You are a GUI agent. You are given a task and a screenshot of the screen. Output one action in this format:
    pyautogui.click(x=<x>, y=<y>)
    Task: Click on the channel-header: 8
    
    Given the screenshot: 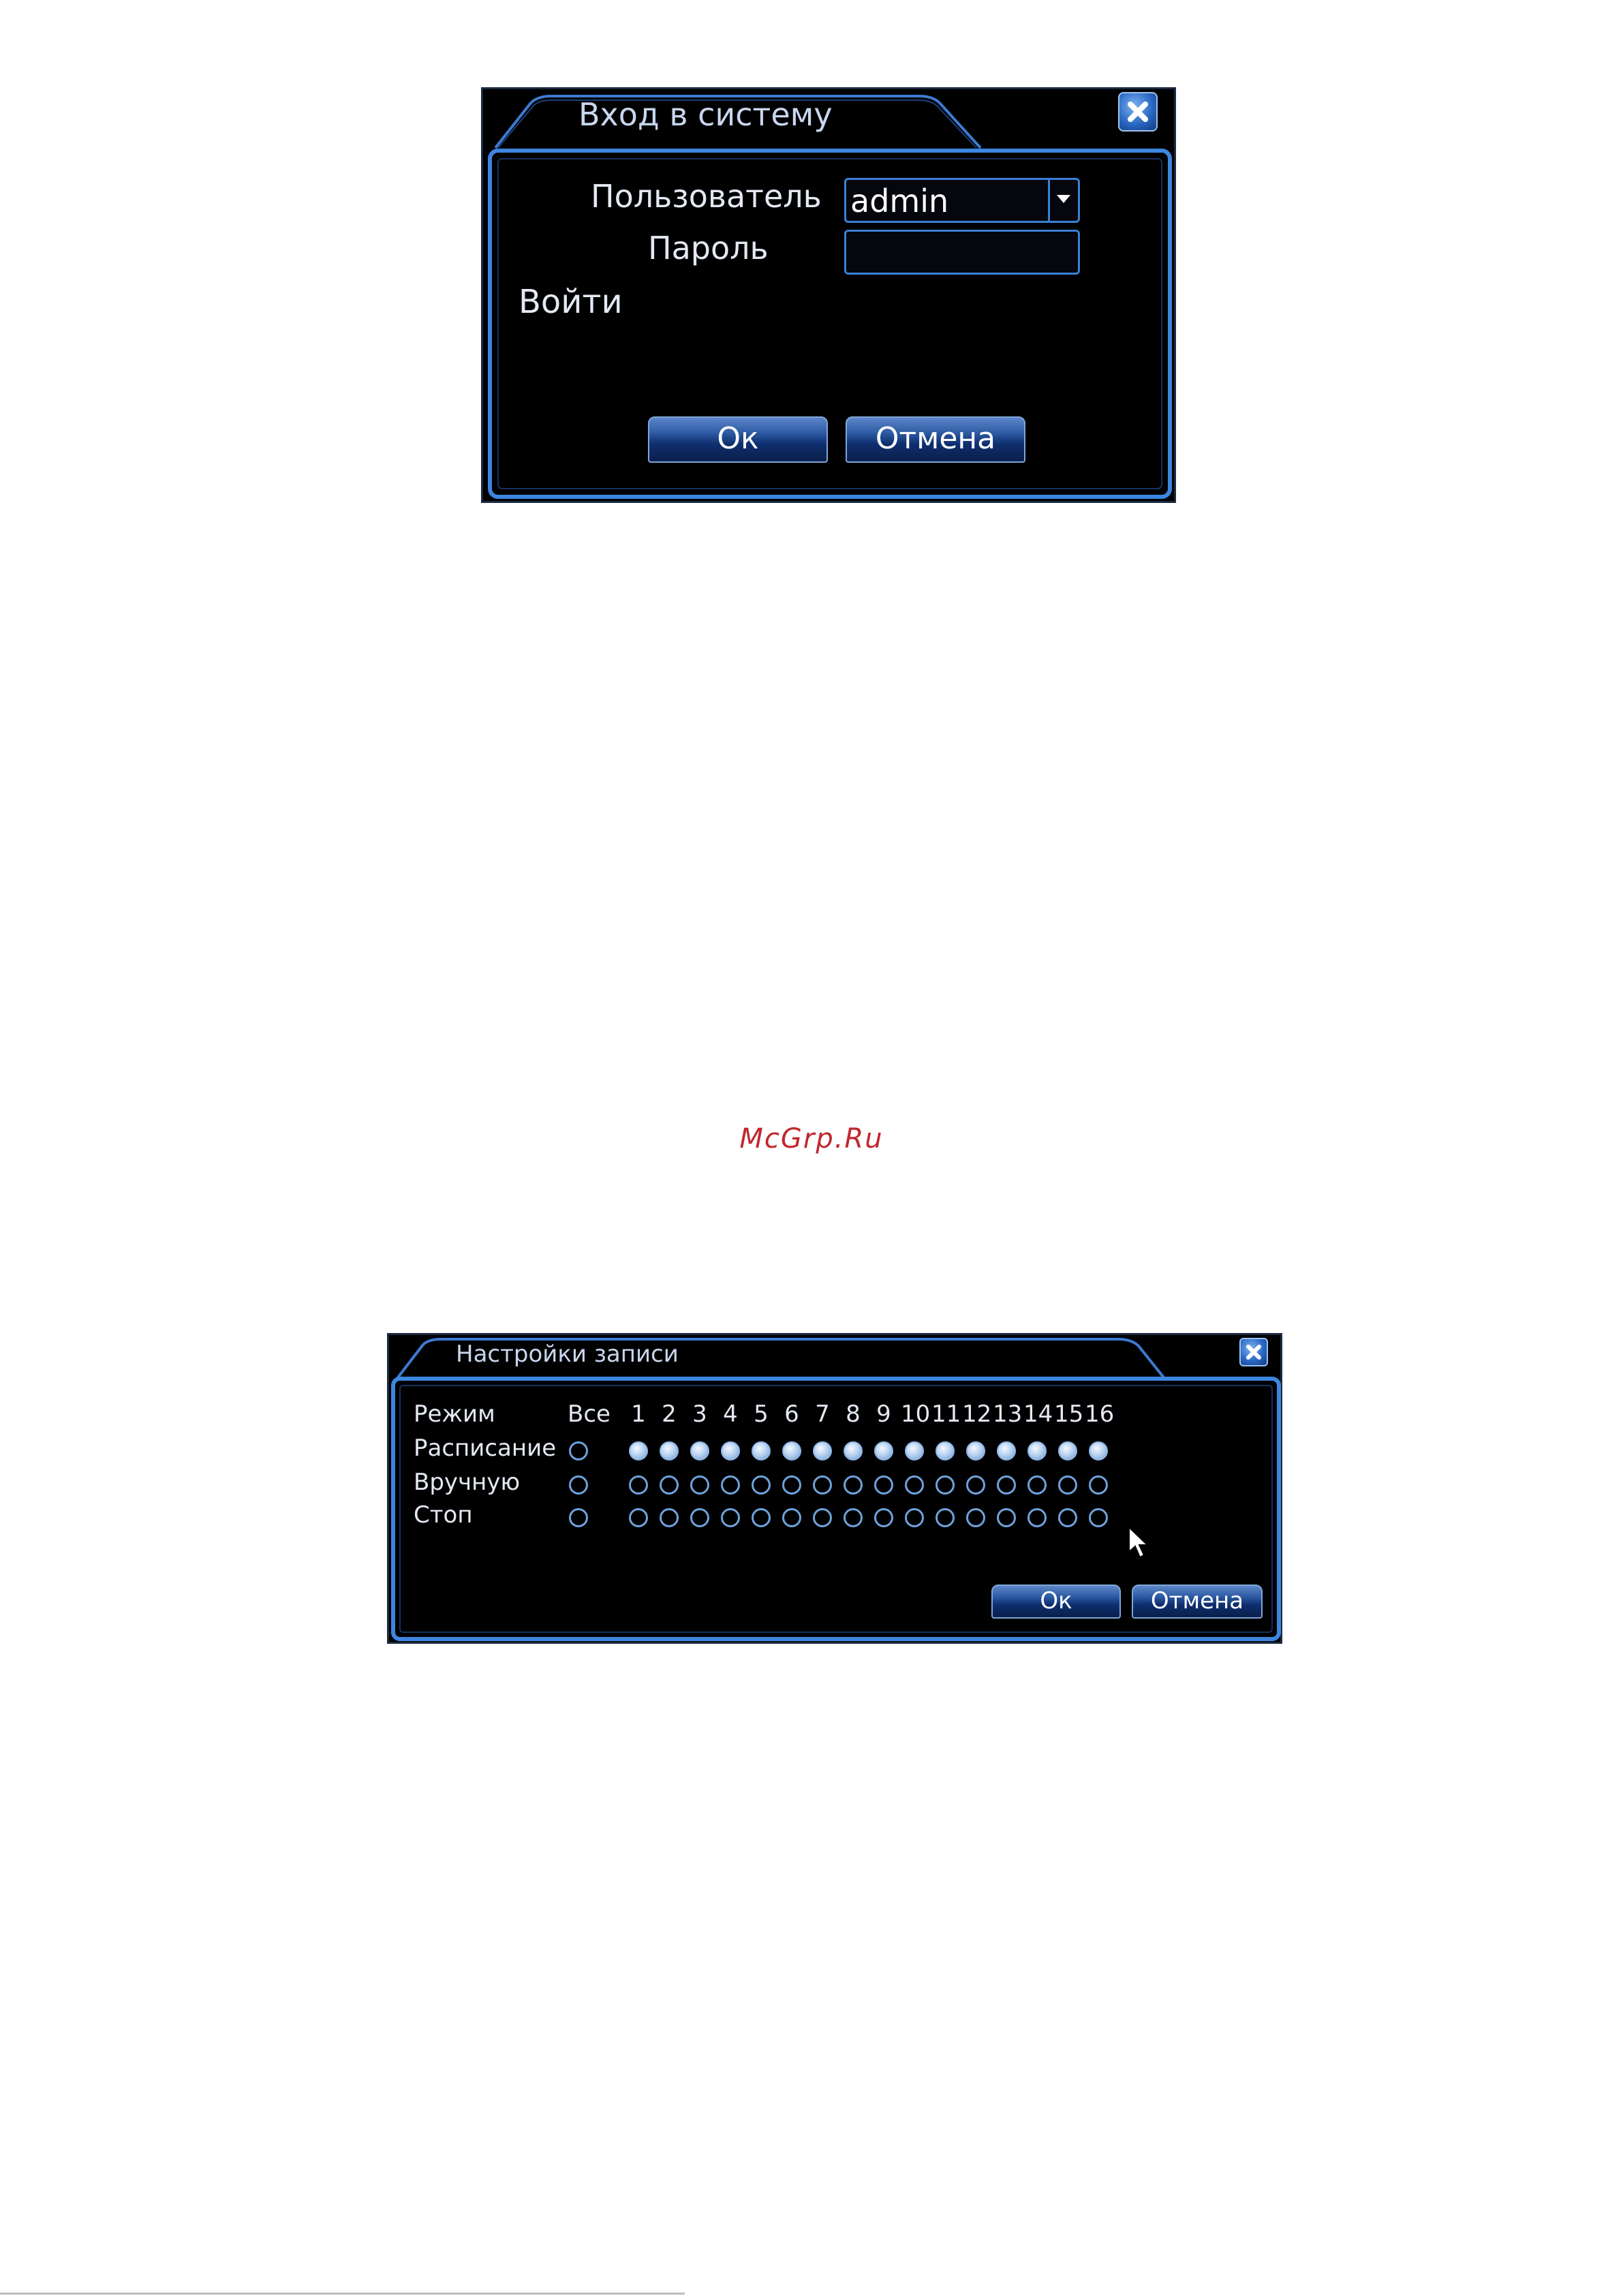 What is the action you would take?
    pyautogui.click(x=853, y=1414)
    